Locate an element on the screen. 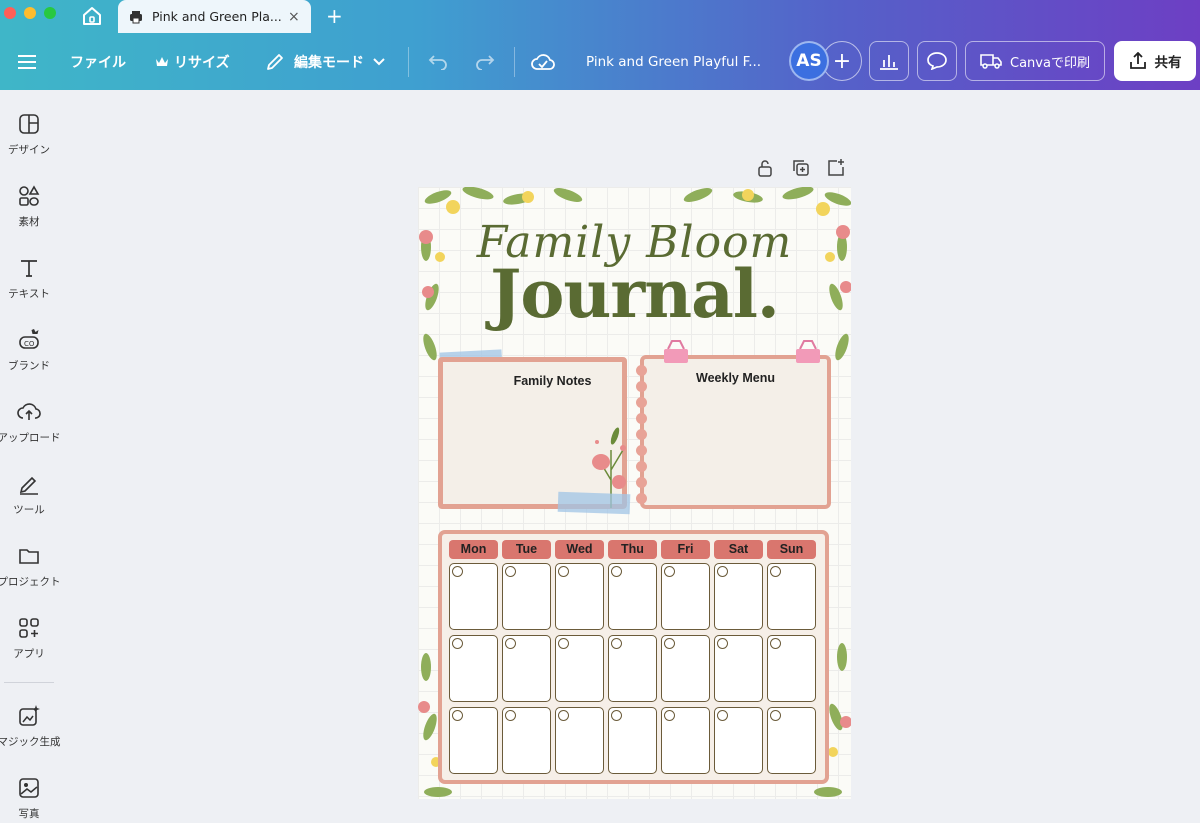 The width and height of the screenshot is (1200, 823). tab-current-design: Pink and Green Pla... × is located at coordinates (214, 16).